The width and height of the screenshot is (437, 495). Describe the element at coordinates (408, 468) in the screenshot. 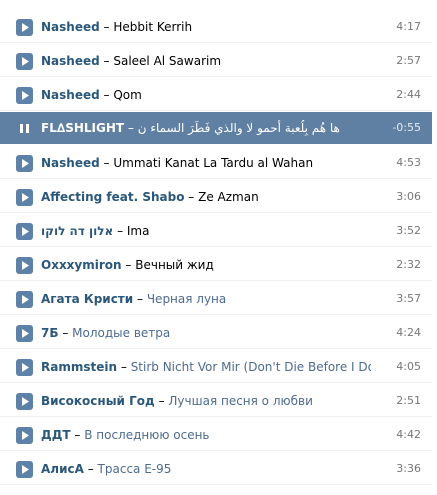

I see `track-duration: 3:36` at that location.